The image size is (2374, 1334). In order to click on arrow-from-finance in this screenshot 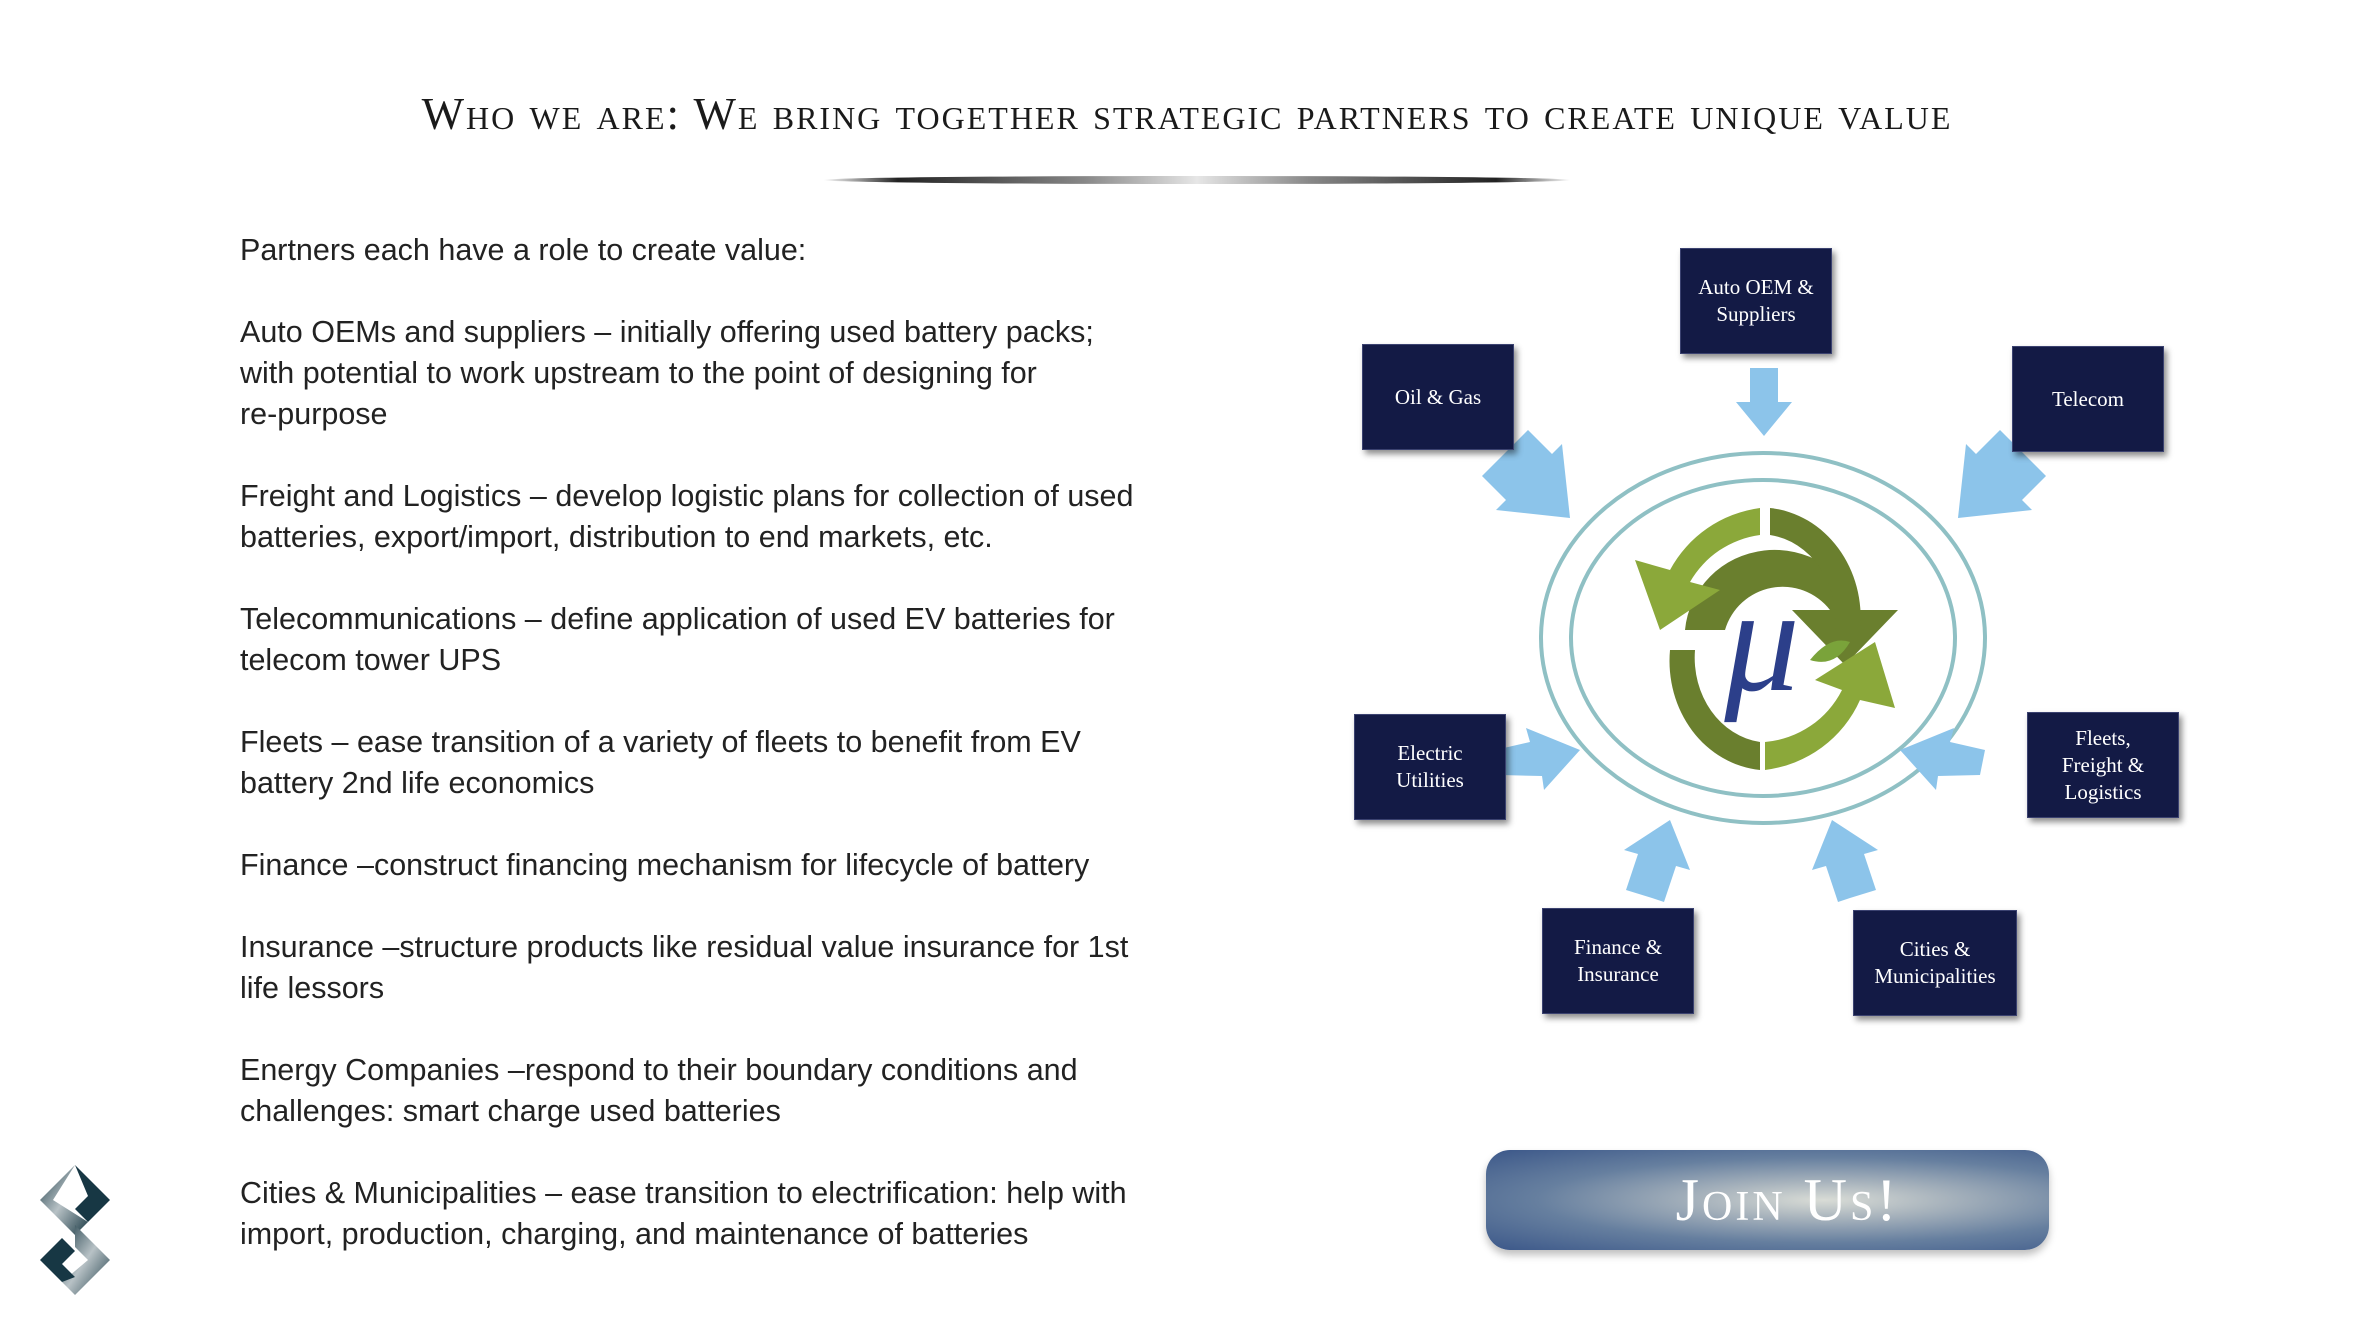, I will do `click(1657, 861)`.